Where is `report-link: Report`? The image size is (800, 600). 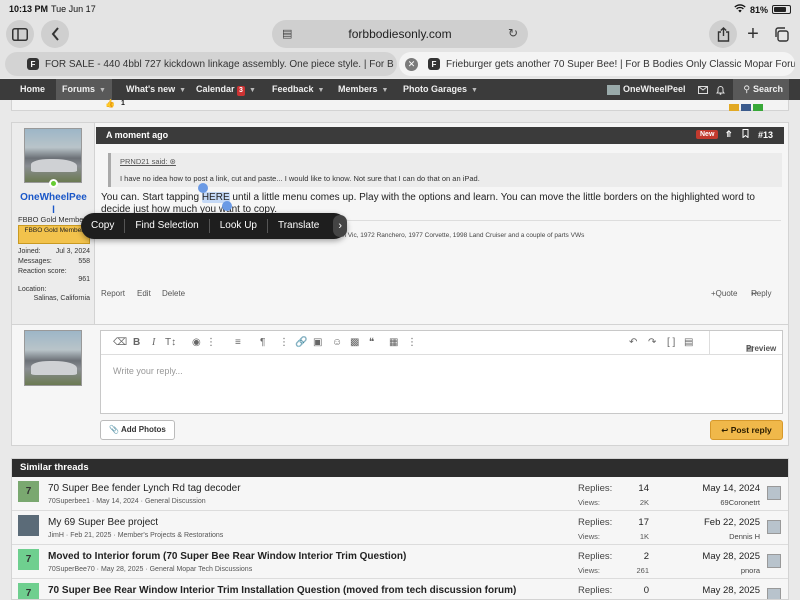 report-link: Report is located at coordinates (113, 293).